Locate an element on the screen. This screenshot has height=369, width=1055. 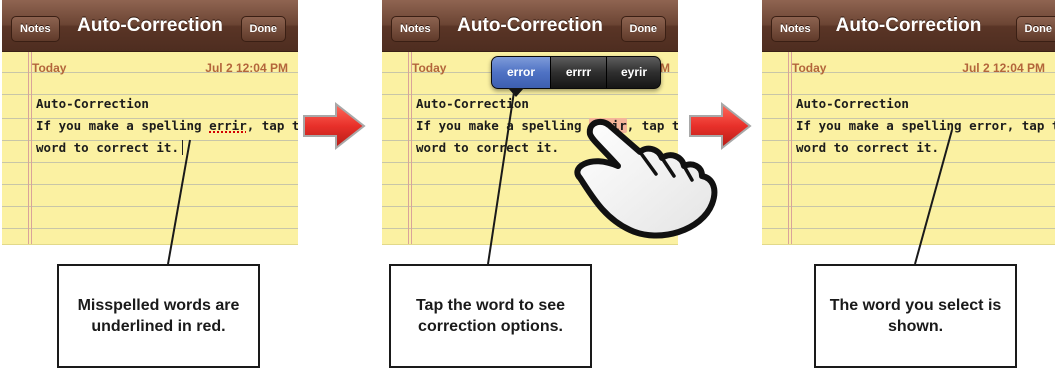
callout-step-1: Misspelled words are underlined in red. is located at coordinates (158, 316).